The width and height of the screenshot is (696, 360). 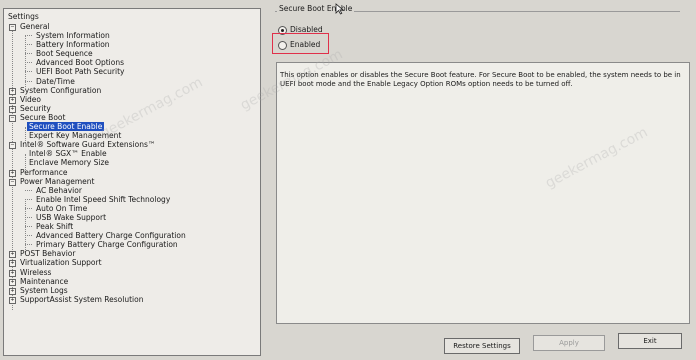 I want to click on tree-item: Advanced Battery Charge Configuration, so click(x=132, y=235).